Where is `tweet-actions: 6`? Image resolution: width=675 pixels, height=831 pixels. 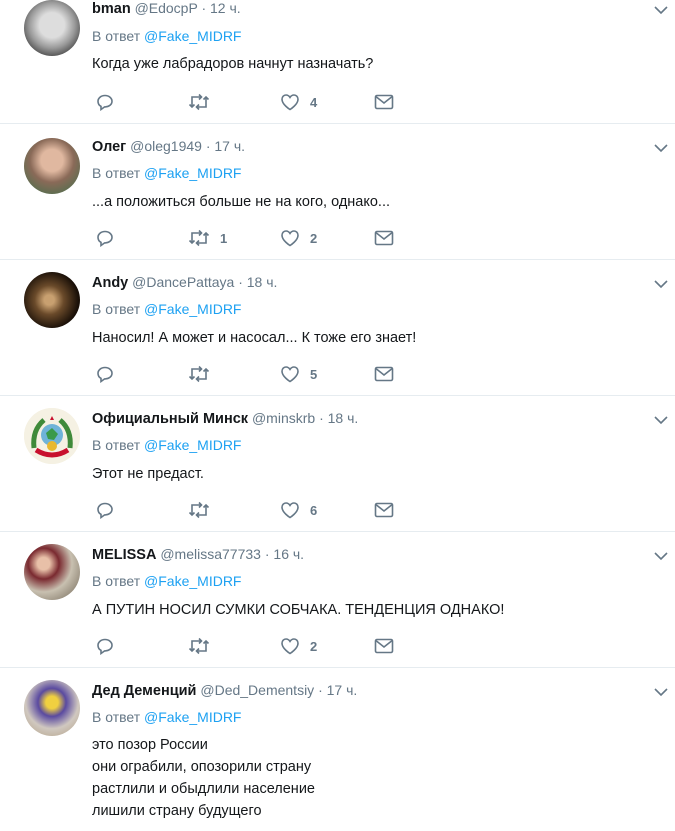
tweet-actions: 6 is located at coordinates (252, 510).